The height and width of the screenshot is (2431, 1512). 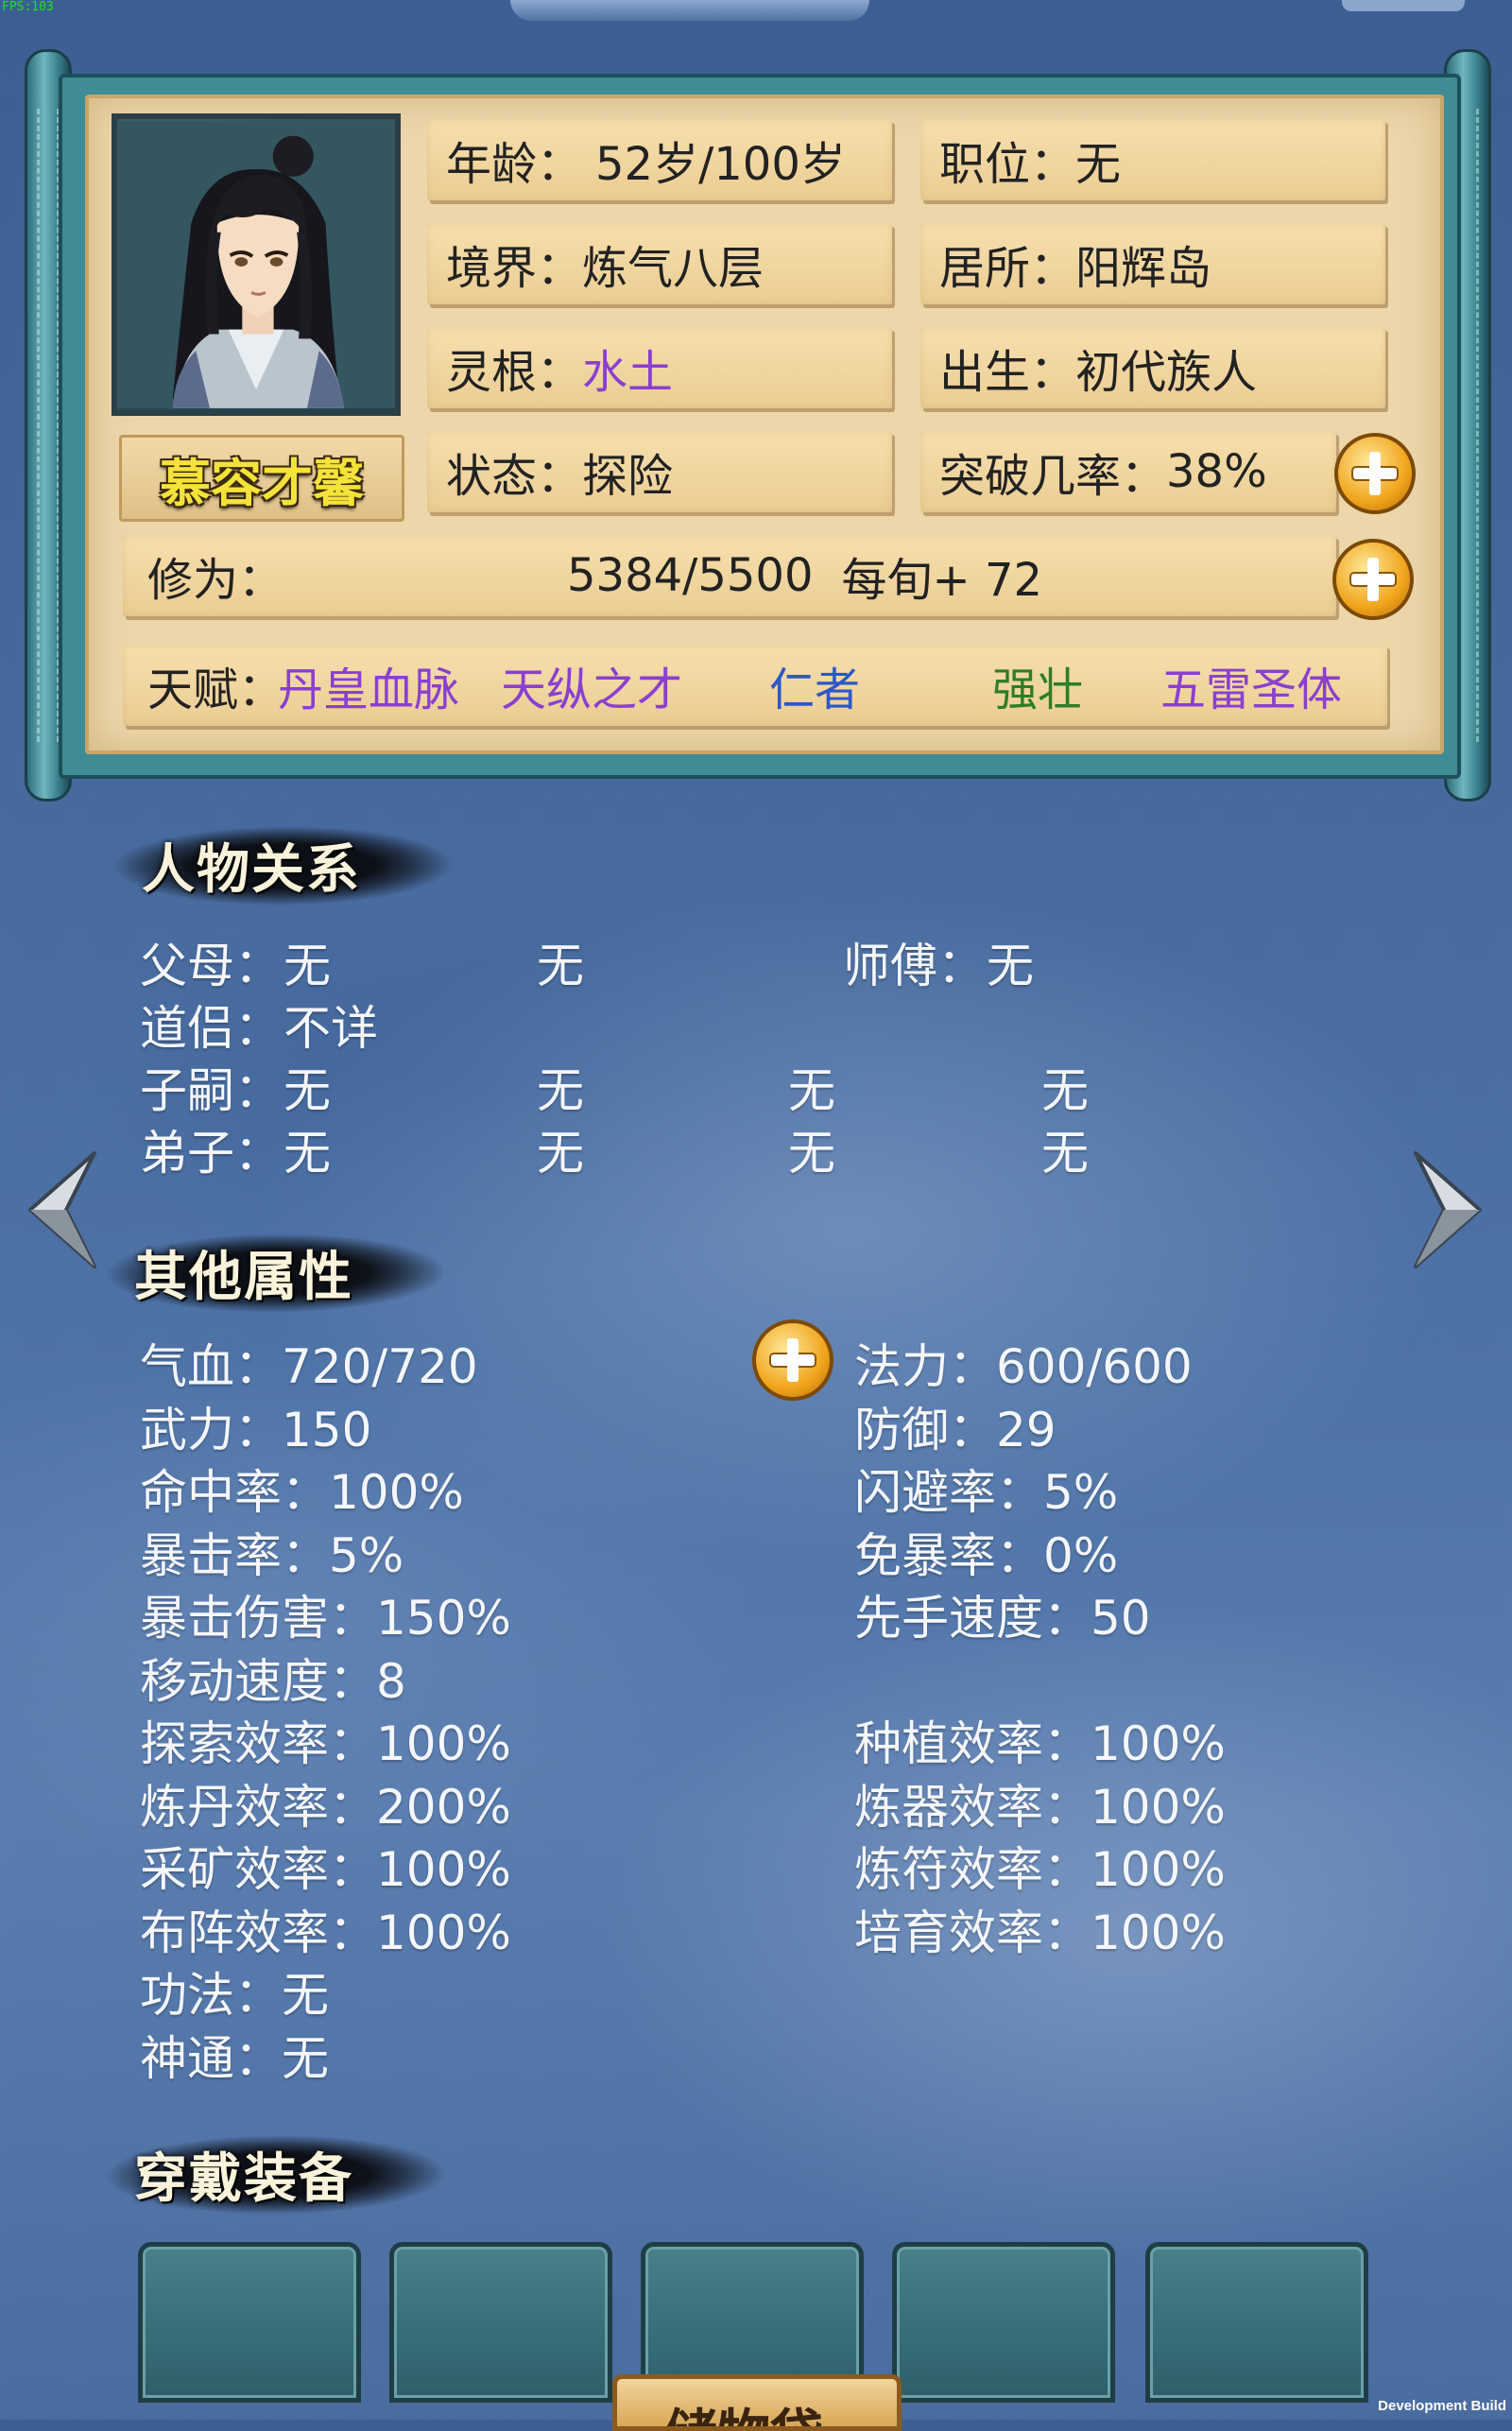 What do you see at coordinates (234, 1995) in the screenshot?
I see `attribute-left-10: 功法：无` at bounding box center [234, 1995].